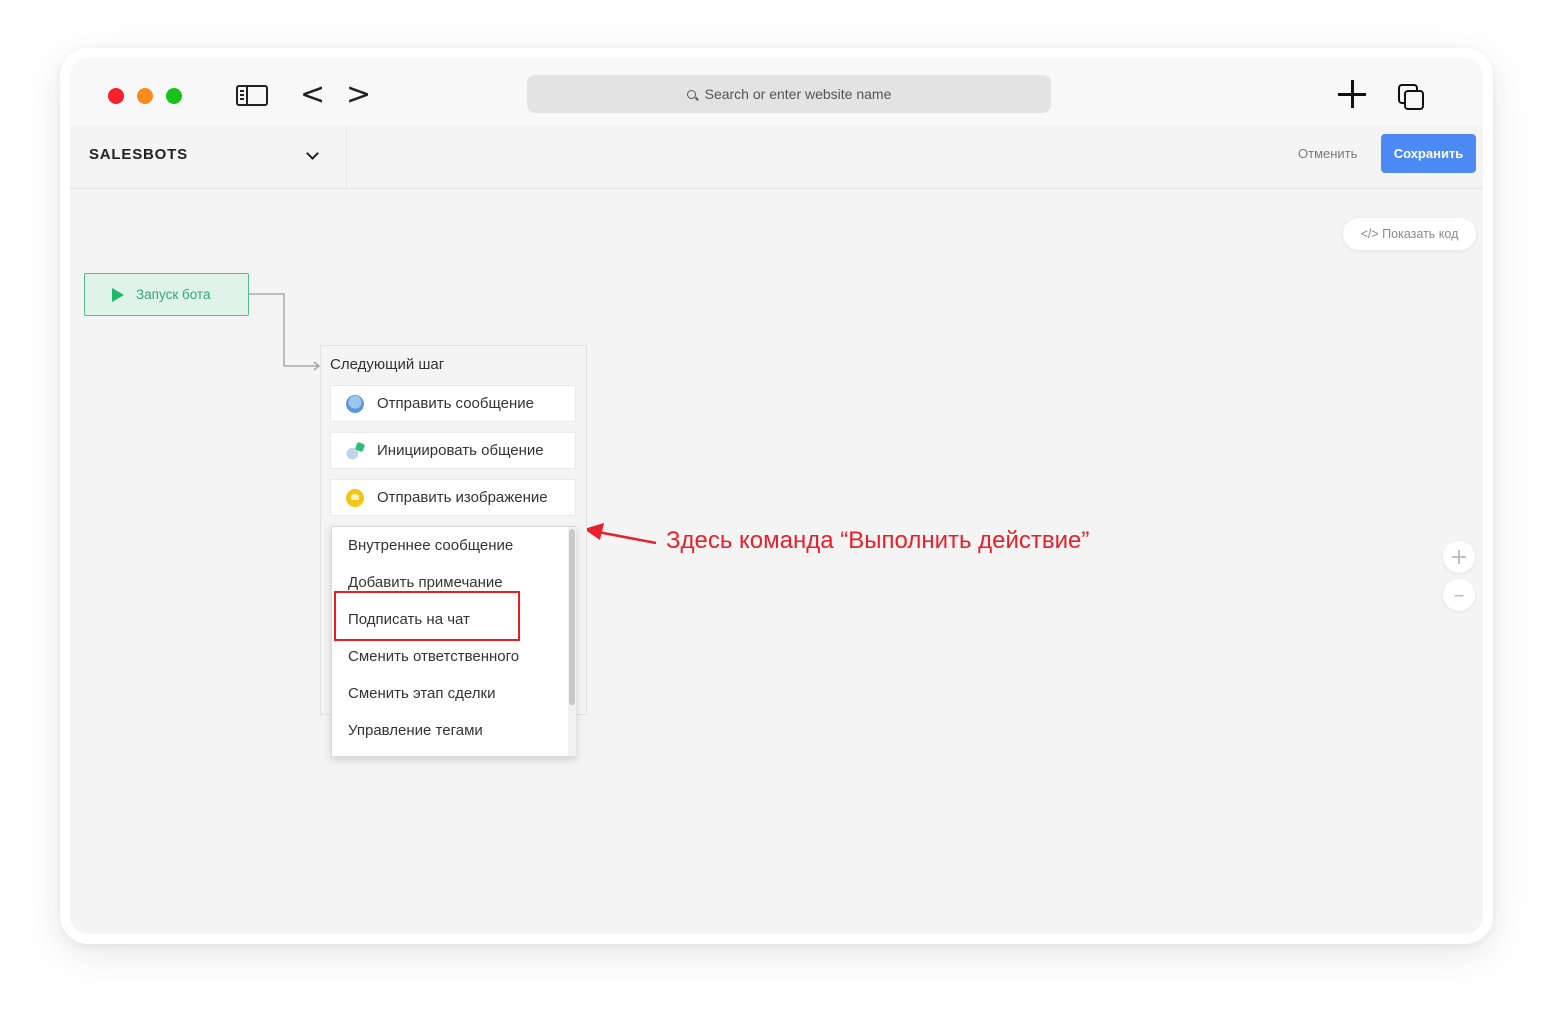 The image size is (1553, 1015). Describe the element at coordinates (174, 96) in the screenshot. I see `maximize-window-button` at that location.